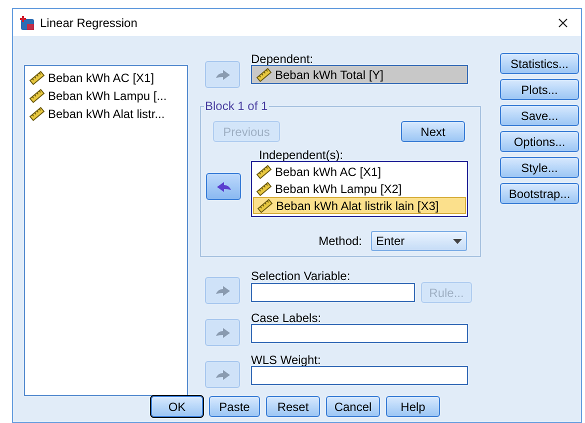 The height and width of the screenshot is (423, 585). I want to click on field-label: WLS Weight:, so click(286, 359).